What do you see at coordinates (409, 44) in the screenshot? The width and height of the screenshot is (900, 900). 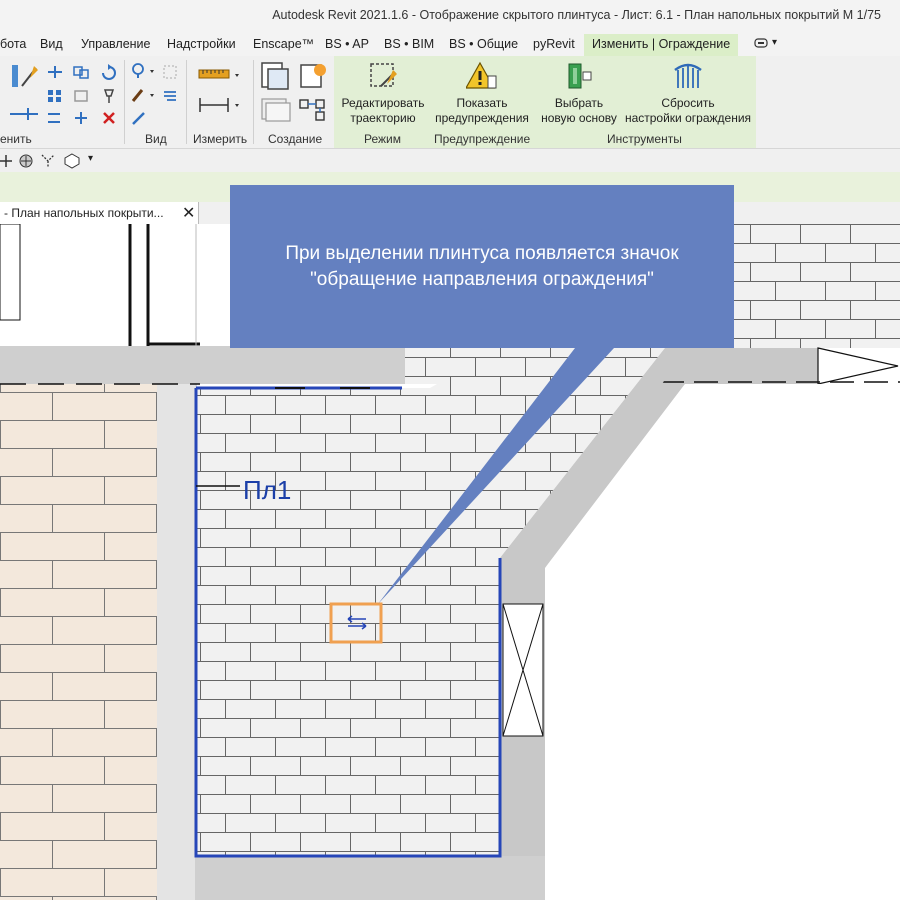 I see `tab-bs-bim: BS • BIM` at bounding box center [409, 44].